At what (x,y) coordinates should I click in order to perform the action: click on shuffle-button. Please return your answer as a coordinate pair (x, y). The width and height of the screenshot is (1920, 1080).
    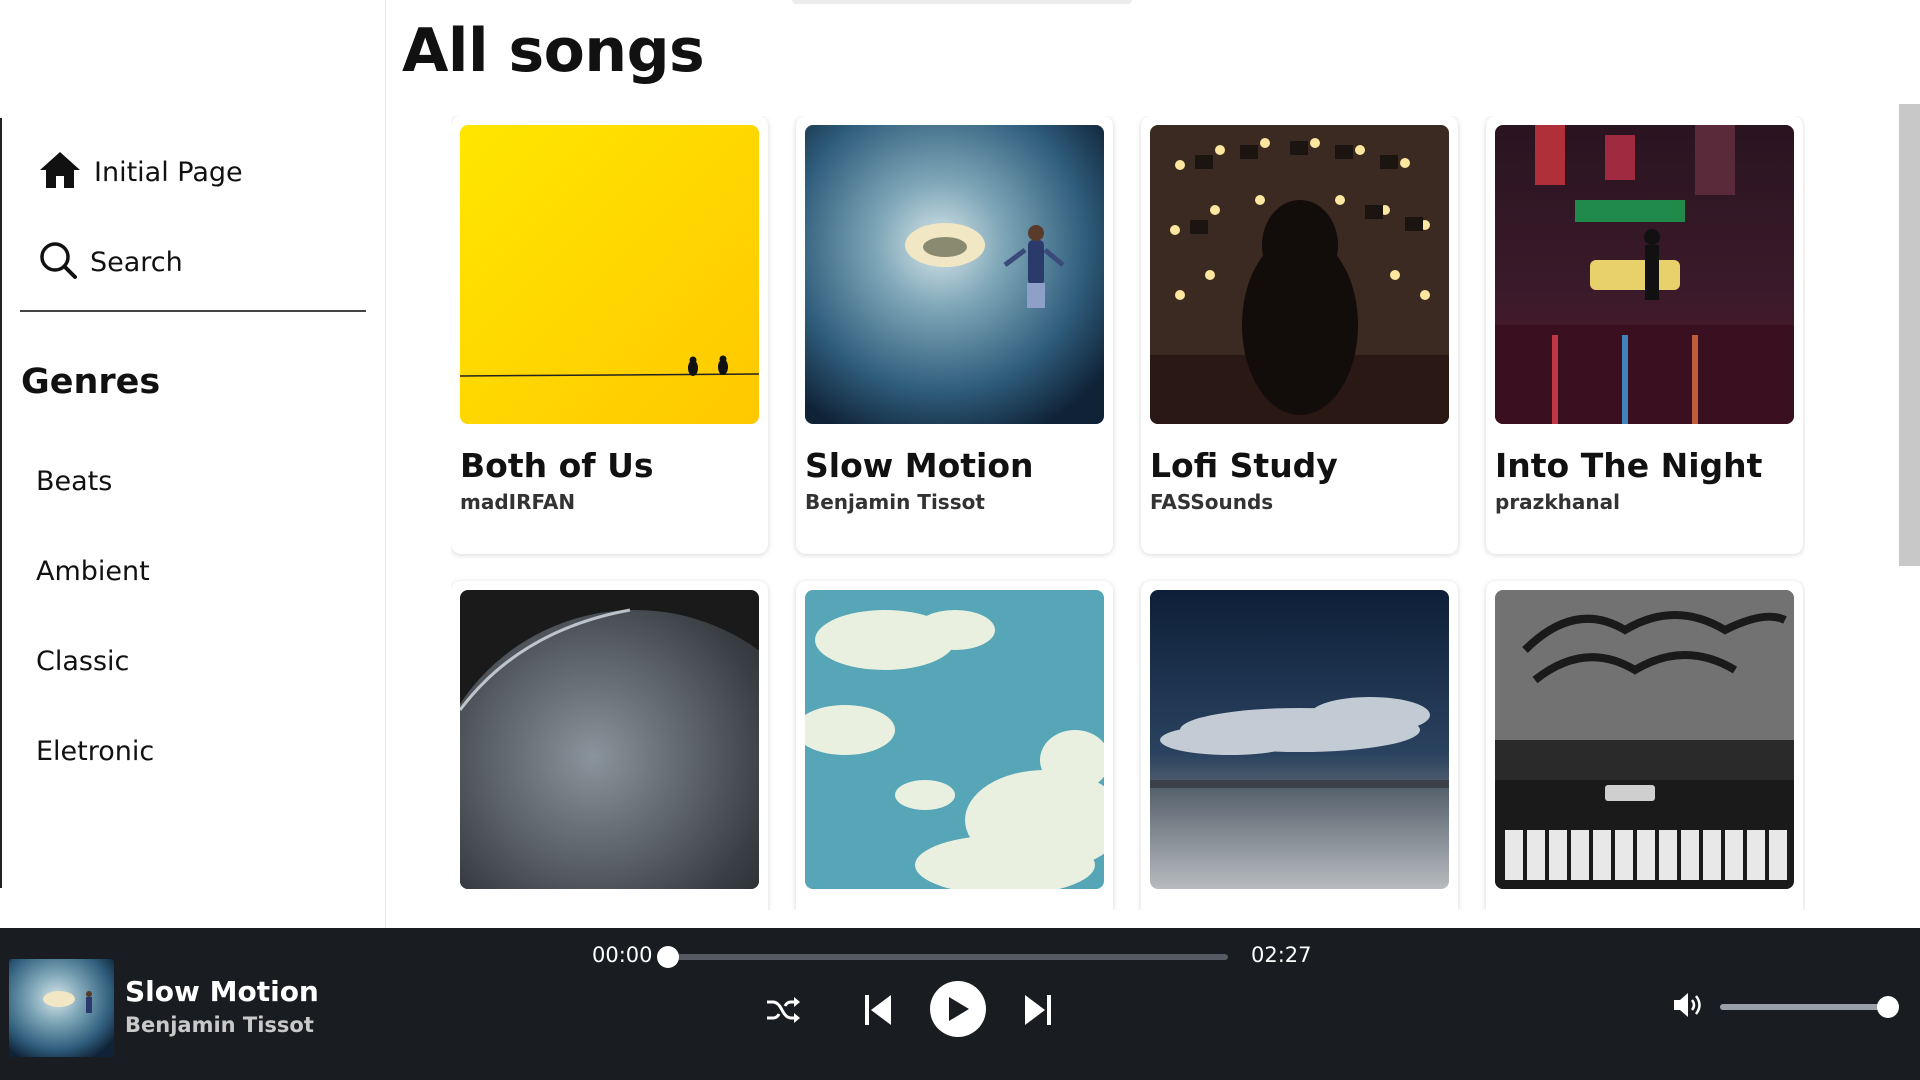
    Looking at the image, I should click on (783, 1010).